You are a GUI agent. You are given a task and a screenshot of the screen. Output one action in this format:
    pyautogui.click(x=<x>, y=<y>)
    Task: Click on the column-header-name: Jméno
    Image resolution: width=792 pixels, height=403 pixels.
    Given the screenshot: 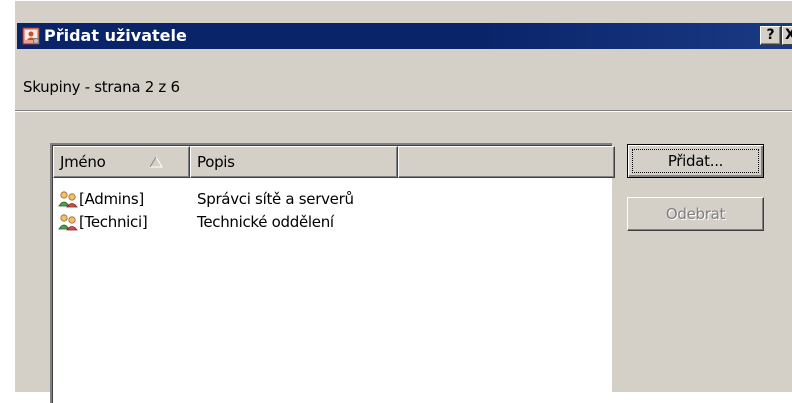 What is the action you would take?
    pyautogui.click(x=121, y=162)
    